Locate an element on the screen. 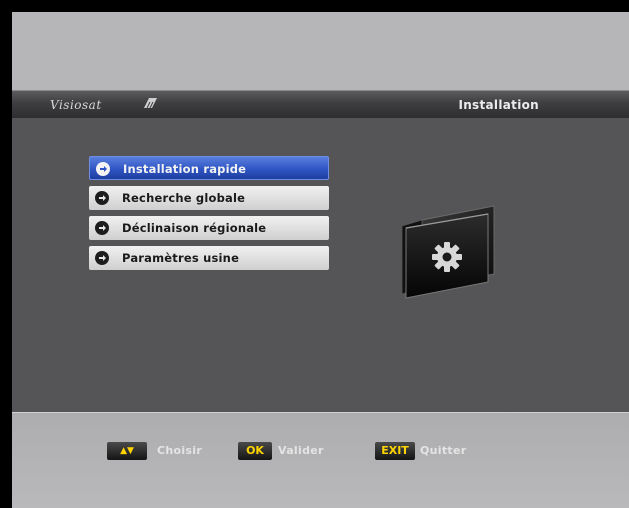  menu-item-installation-rapide: Installation rapide is located at coordinates (209, 168).